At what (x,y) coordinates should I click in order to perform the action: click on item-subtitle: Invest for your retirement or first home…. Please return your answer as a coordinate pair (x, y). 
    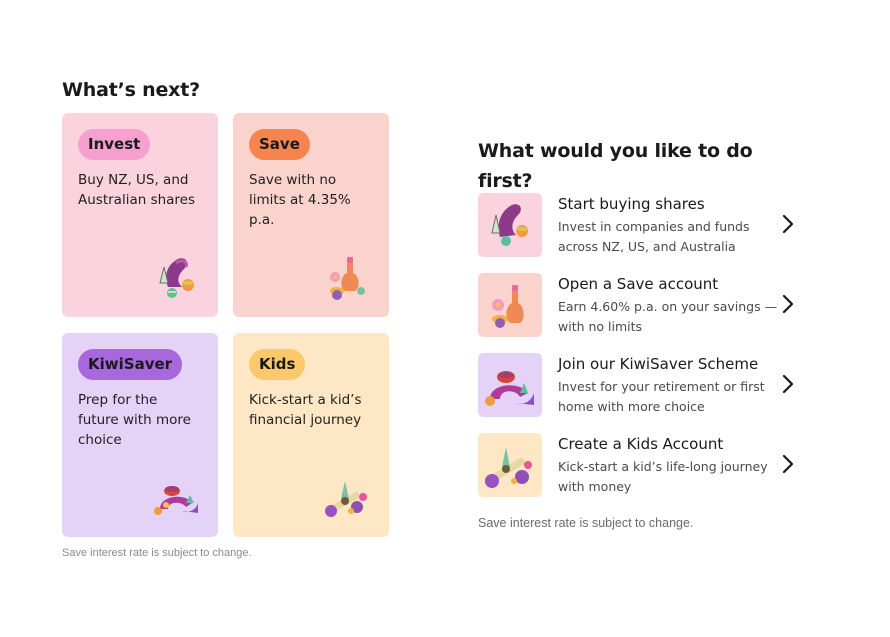
    Looking at the image, I should click on (661, 396).